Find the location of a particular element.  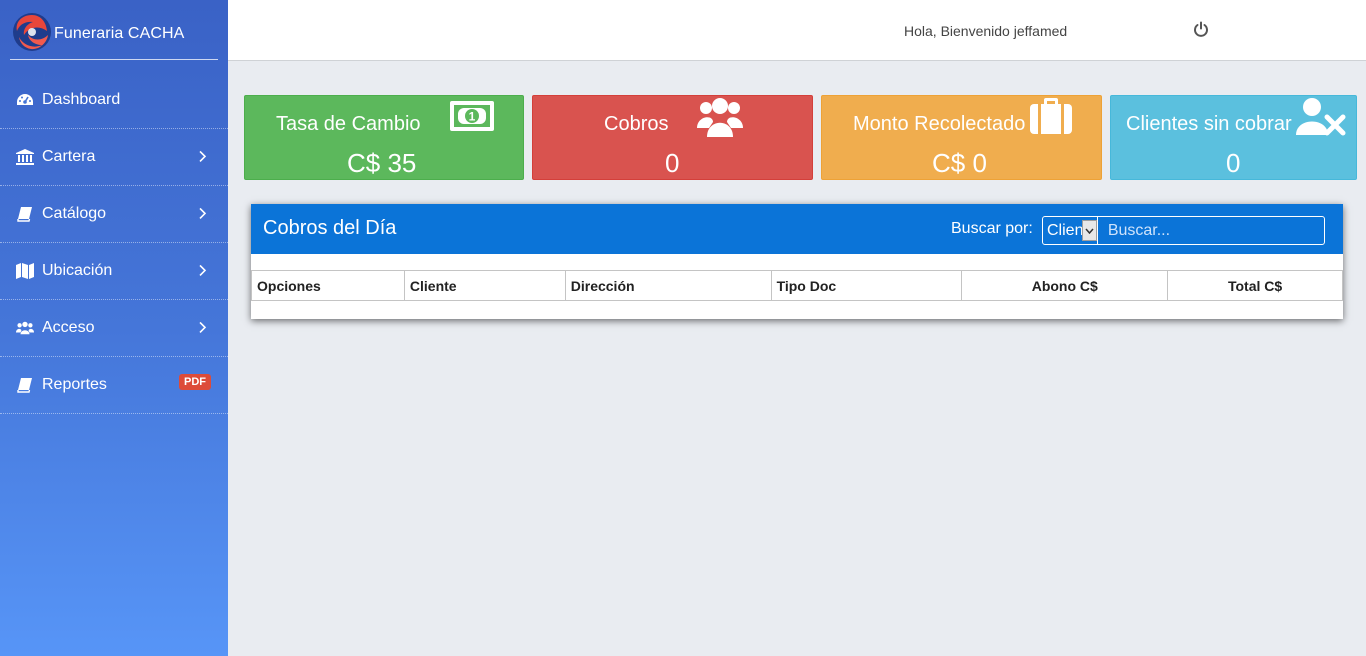

search-input is located at coordinates (1207, 230).